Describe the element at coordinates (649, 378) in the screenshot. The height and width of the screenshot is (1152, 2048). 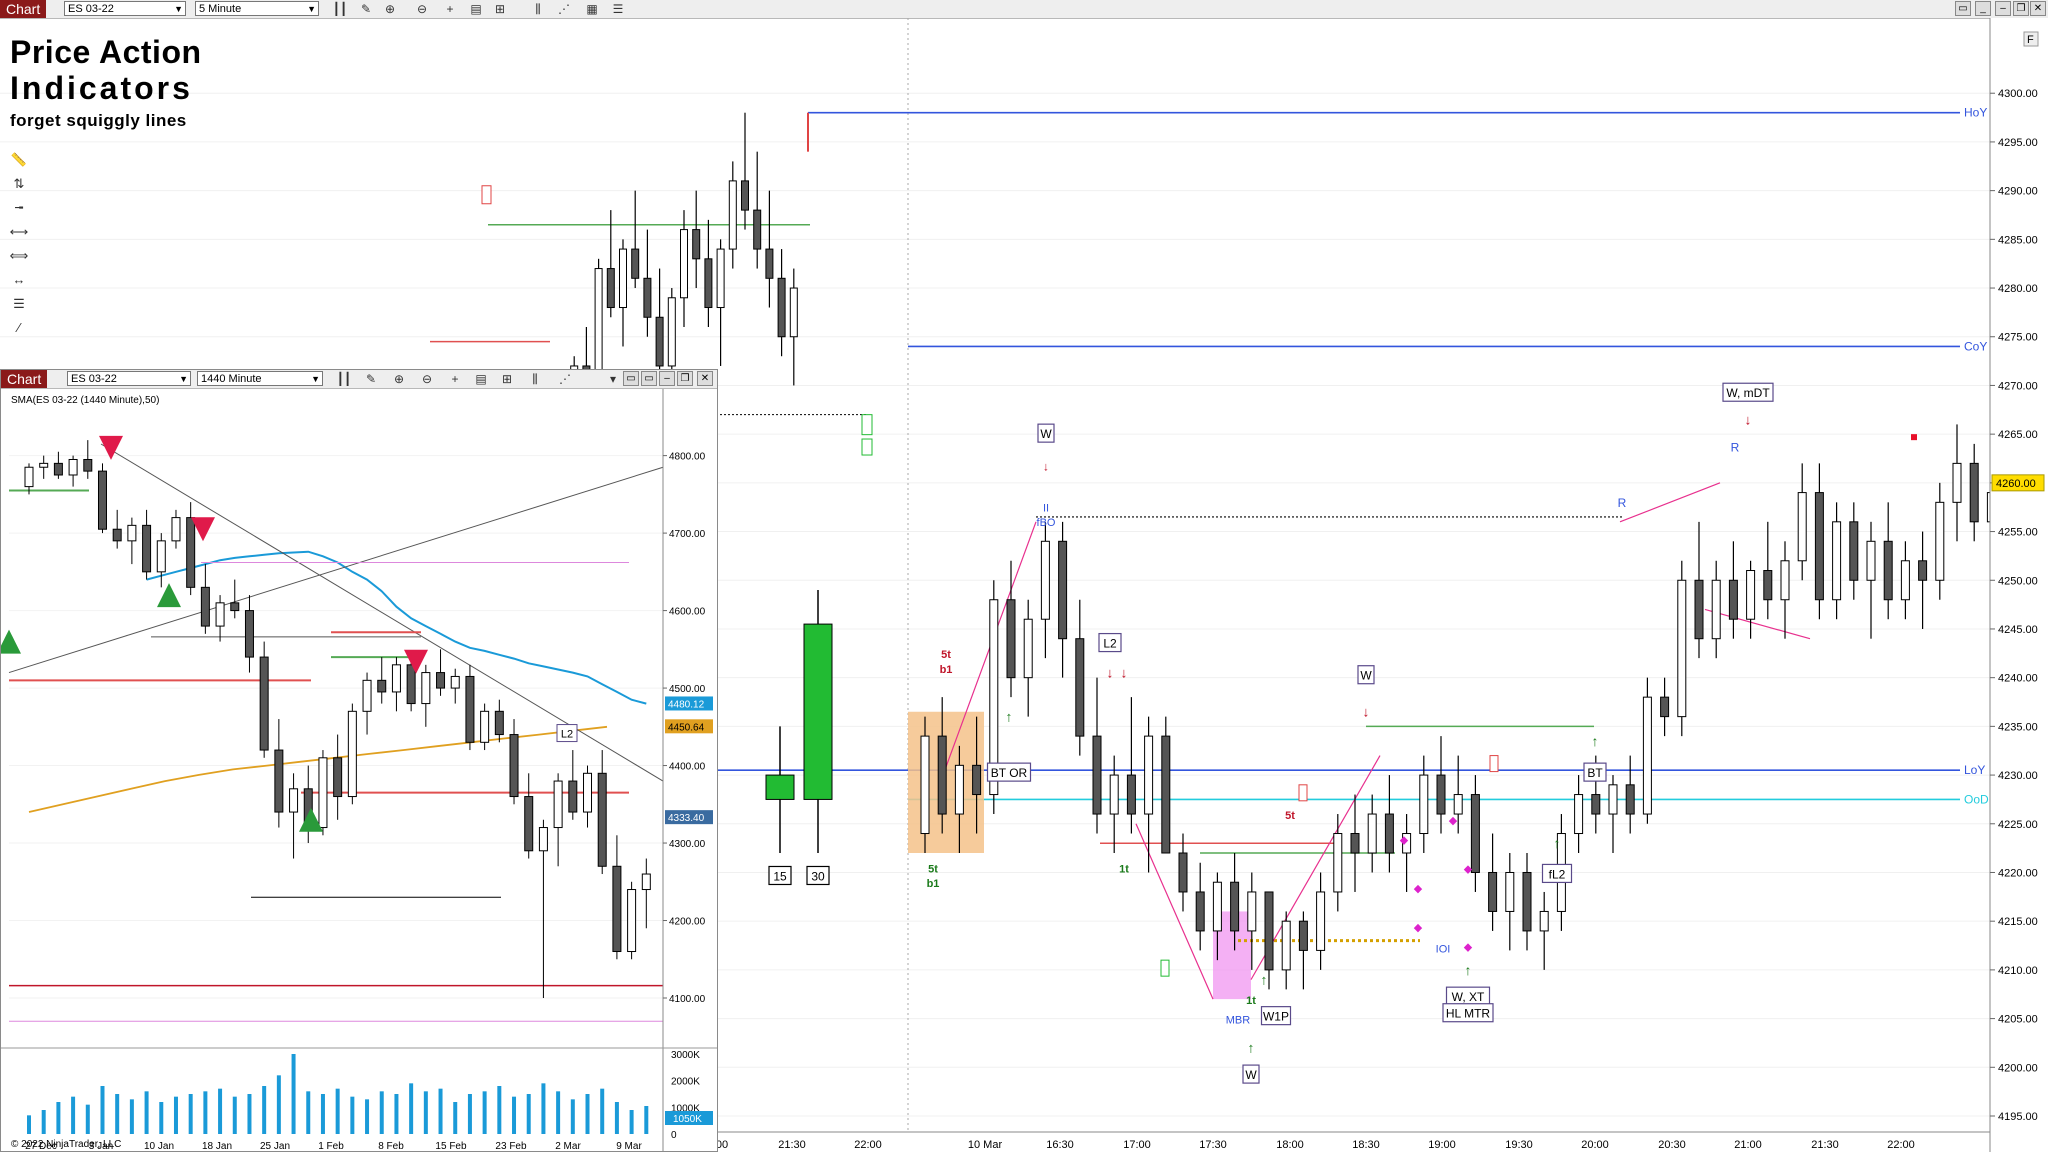
I see `minimize-window-icon: ▭` at that location.